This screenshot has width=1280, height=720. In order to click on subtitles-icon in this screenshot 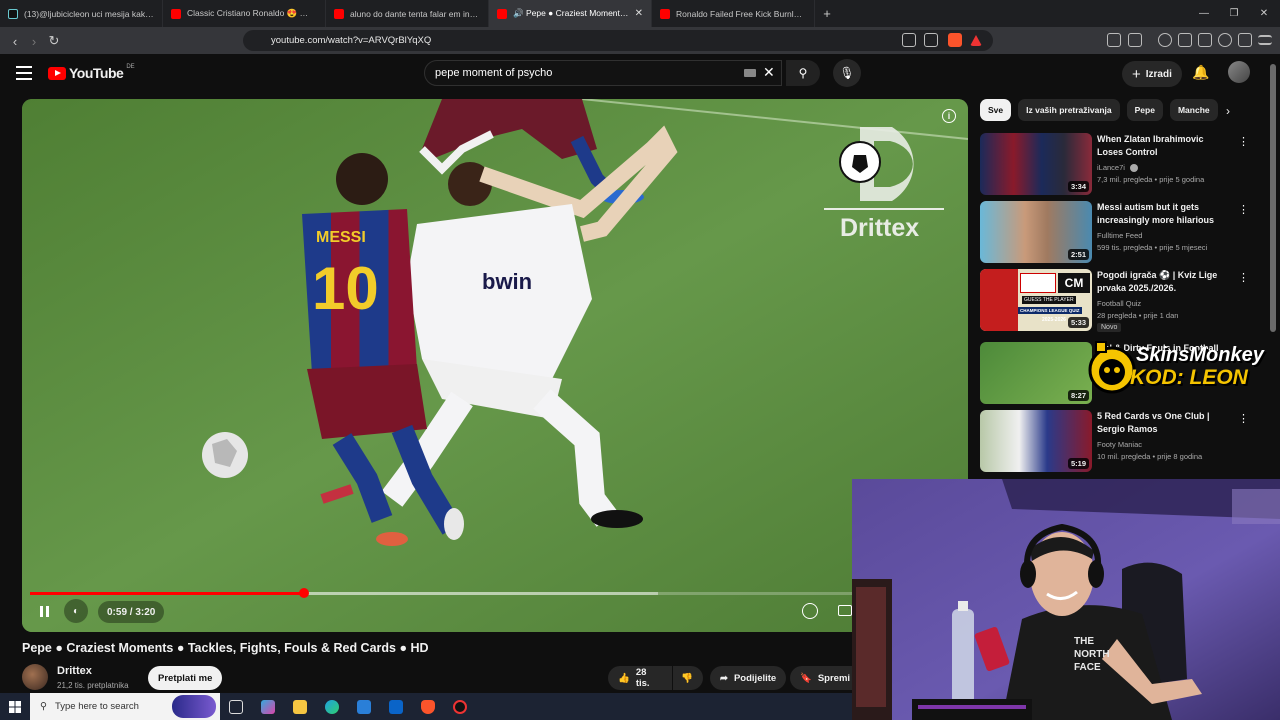, I will do `click(845, 610)`.